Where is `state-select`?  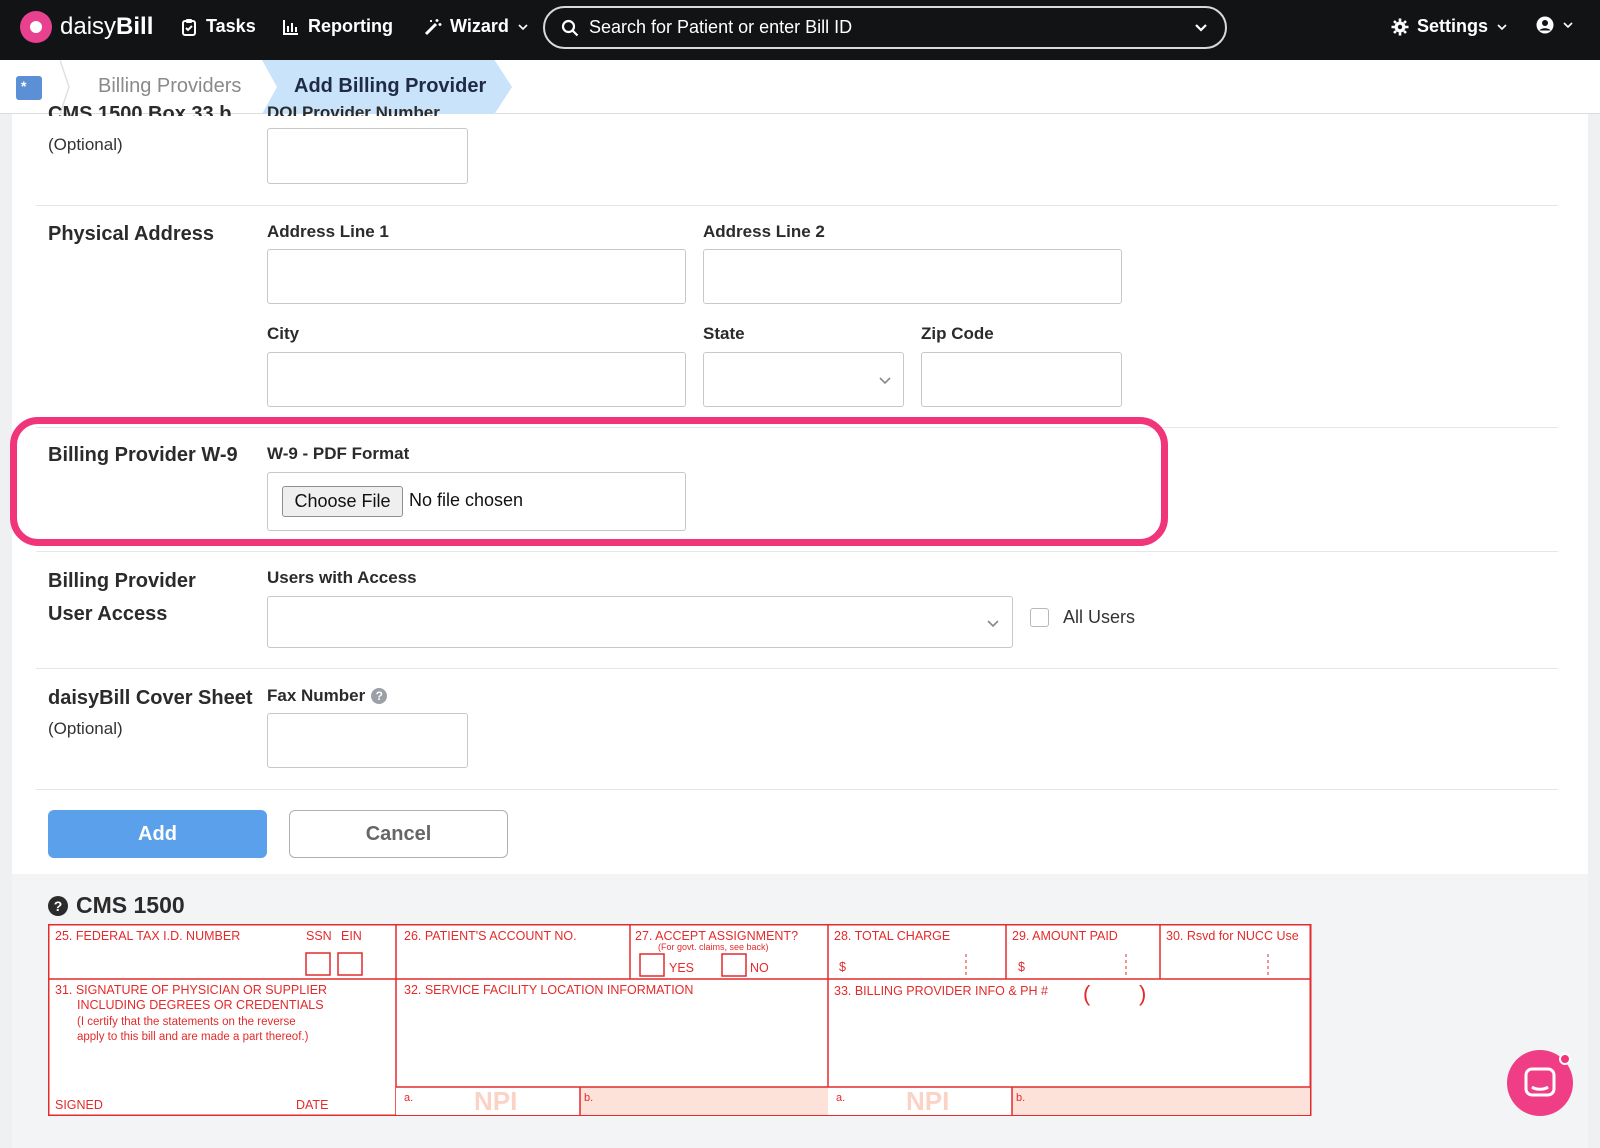
state-select is located at coordinates (803, 379).